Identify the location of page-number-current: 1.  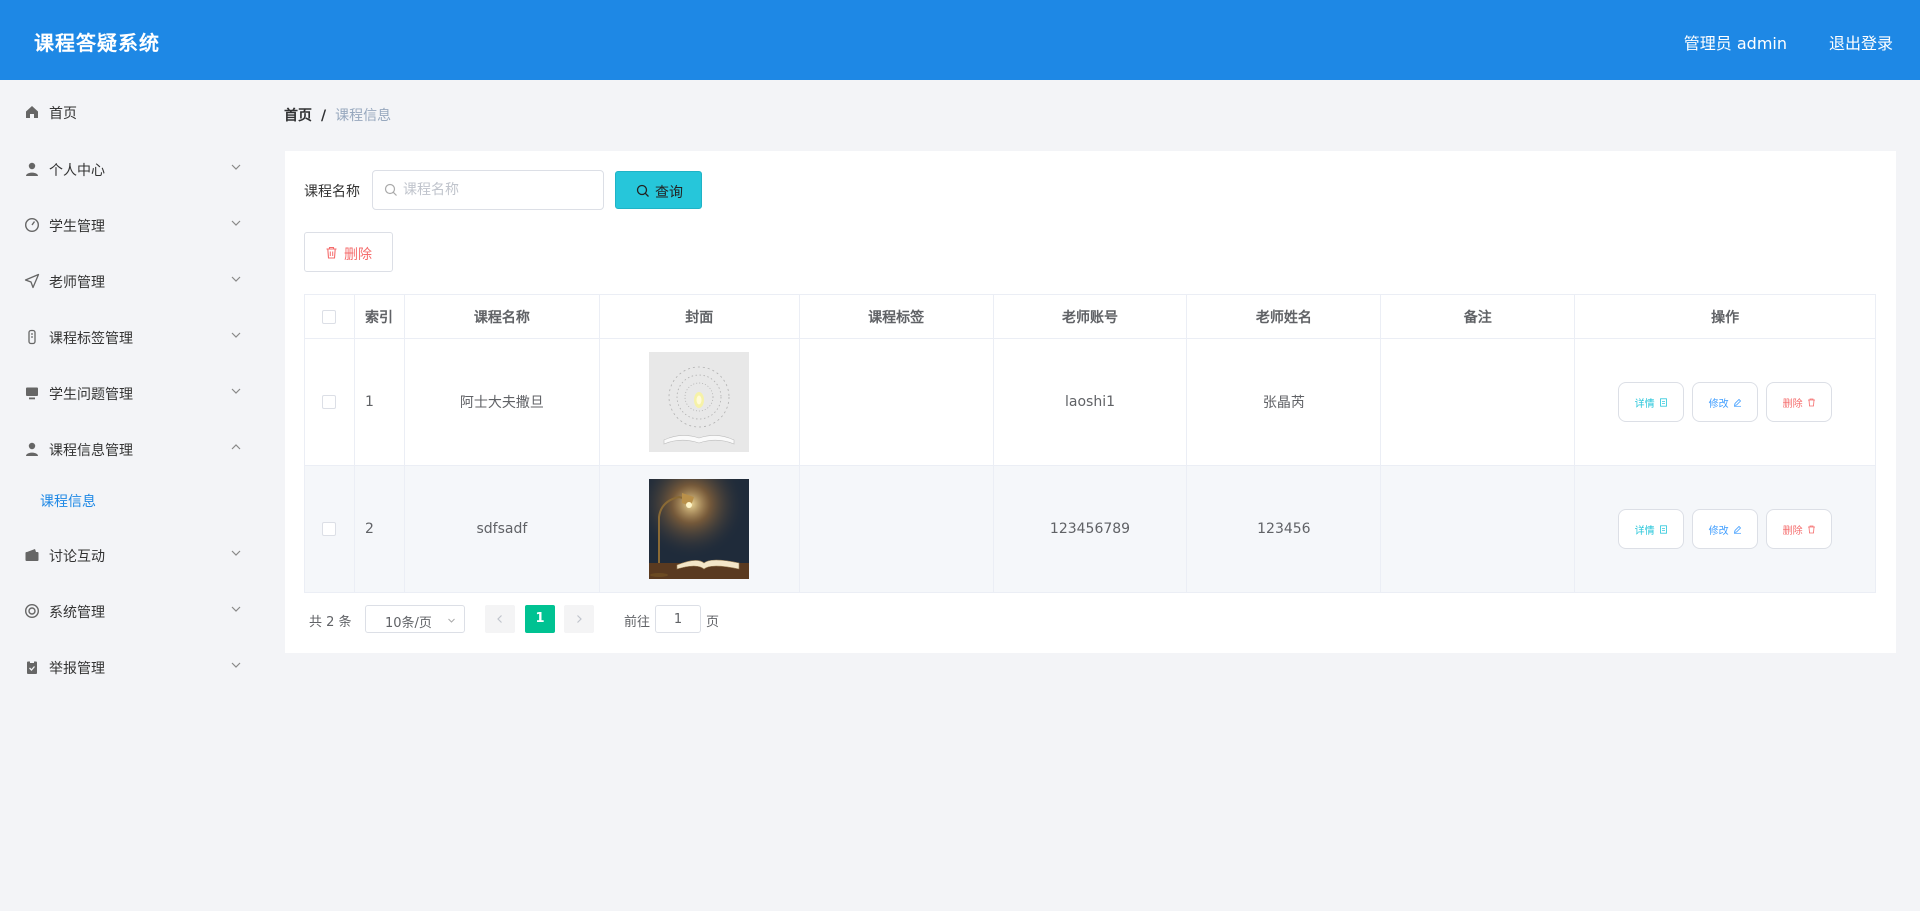
(540, 619).